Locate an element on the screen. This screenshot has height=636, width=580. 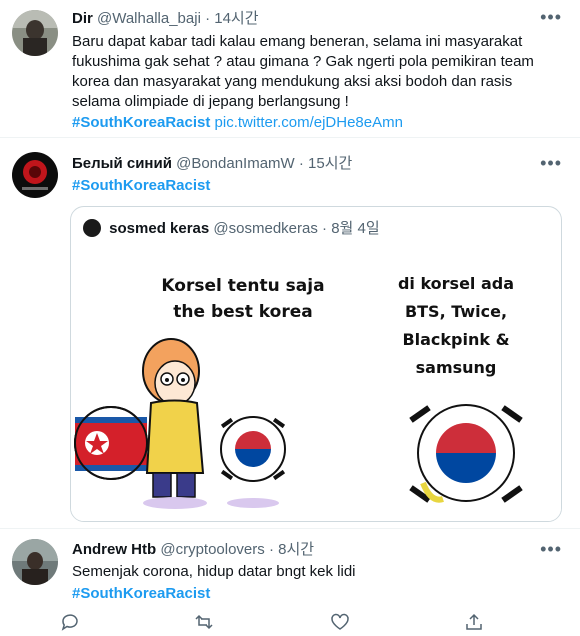
timestamp: 15시간 is located at coordinates (330, 163).